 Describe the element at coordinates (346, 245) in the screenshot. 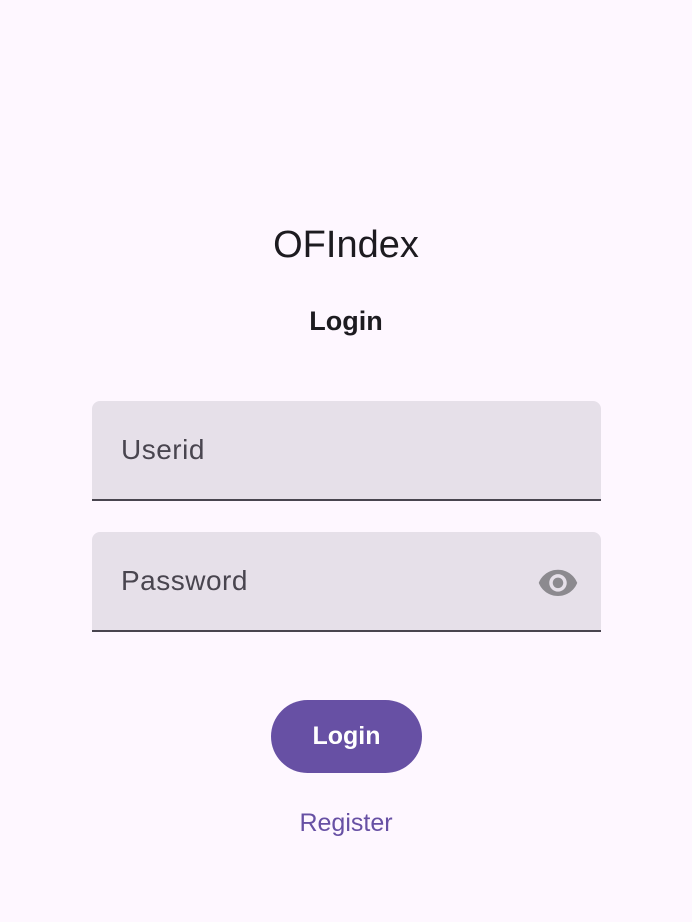

I see `app-title: OFIndex` at that location.